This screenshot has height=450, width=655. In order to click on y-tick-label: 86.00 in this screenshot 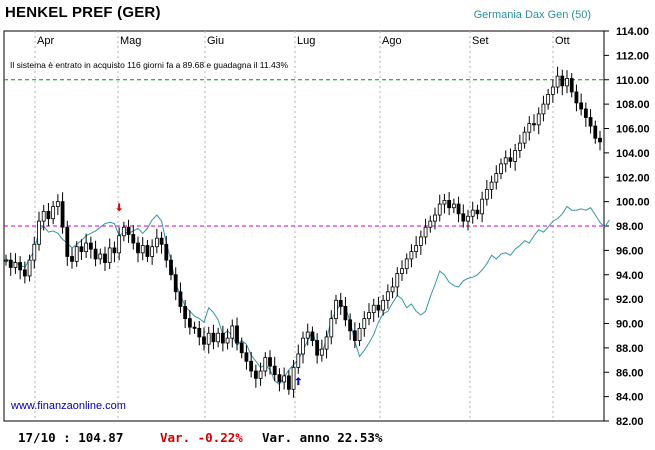, I will do `click(630, 373)`.